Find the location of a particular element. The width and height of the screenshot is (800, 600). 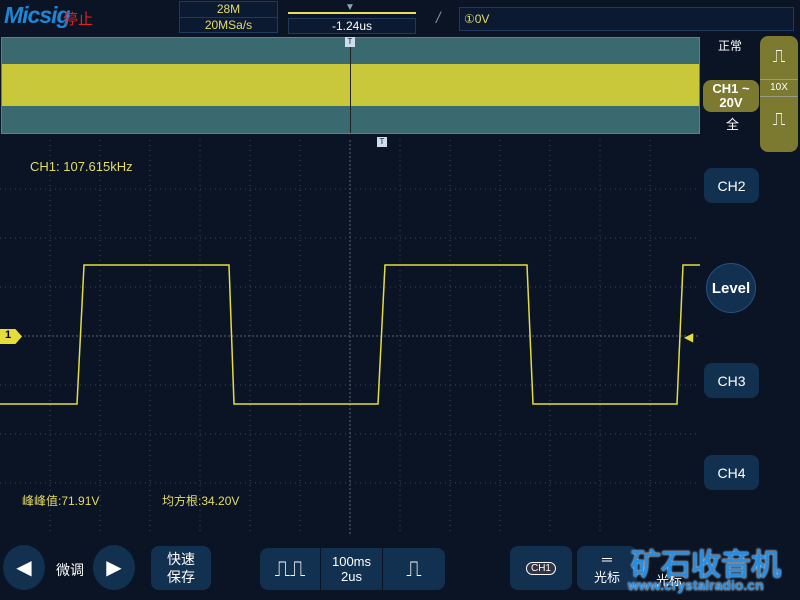

left-arrow-icon: ◀ is located at coordinates (24, 568).